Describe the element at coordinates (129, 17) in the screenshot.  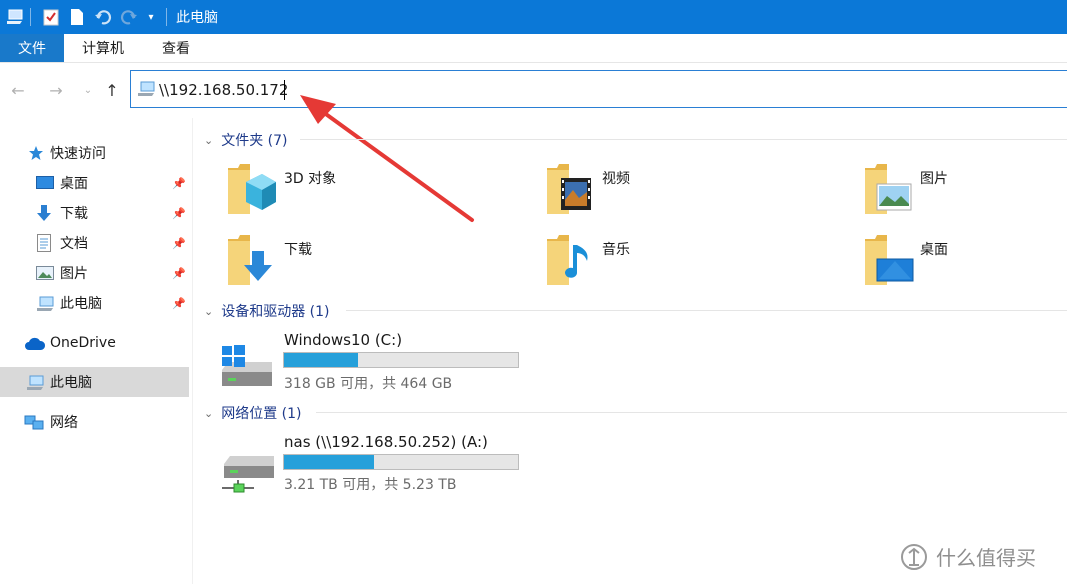
I see `redo-icon` at that location.